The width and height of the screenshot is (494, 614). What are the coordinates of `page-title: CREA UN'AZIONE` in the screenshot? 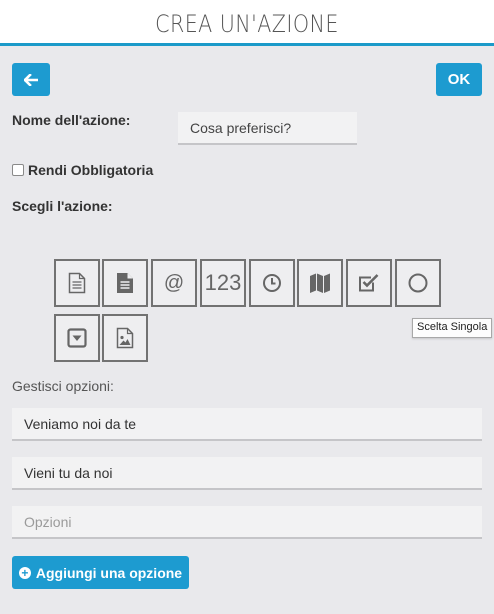 It's located at (247, 24).